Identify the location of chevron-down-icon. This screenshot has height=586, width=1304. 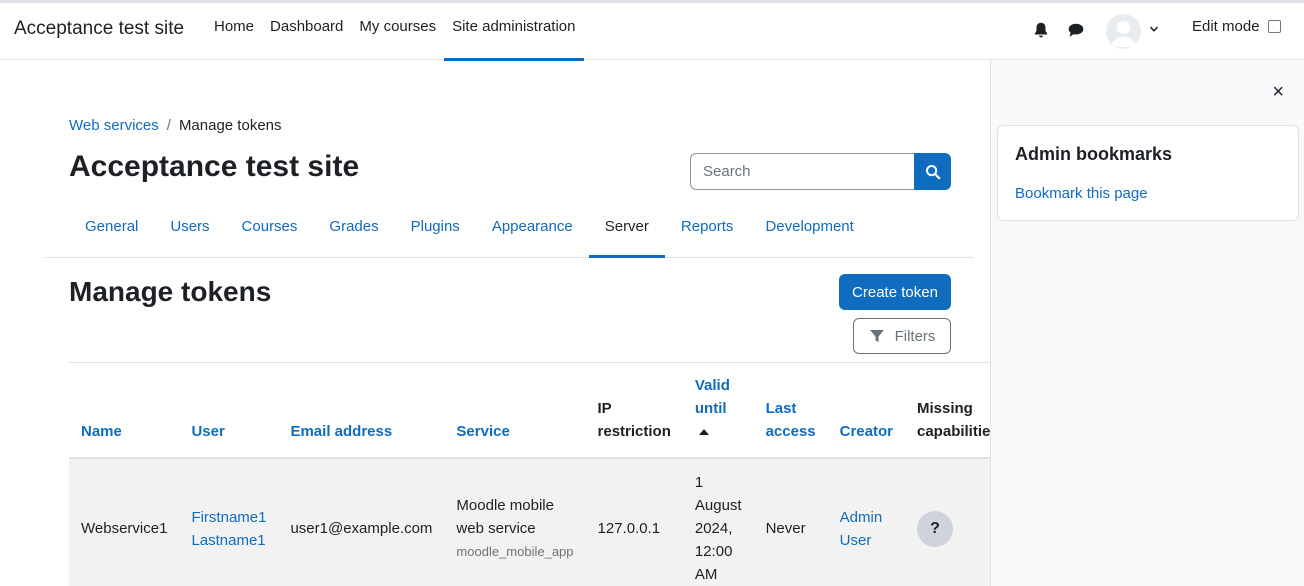
(1154, 29).